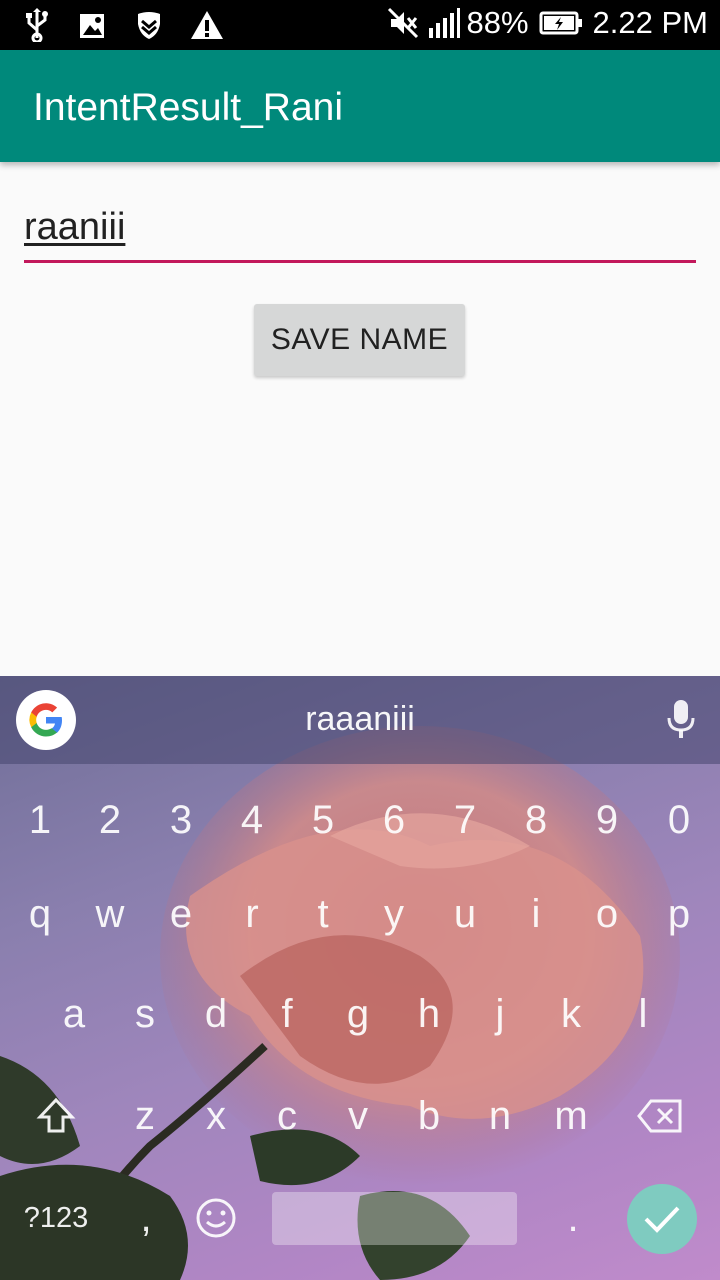 The height and width of the screenshot is (1280, 720). Describe the element at coordinates (181, 914) in the screenshot. I see `key-e: e` at that location.